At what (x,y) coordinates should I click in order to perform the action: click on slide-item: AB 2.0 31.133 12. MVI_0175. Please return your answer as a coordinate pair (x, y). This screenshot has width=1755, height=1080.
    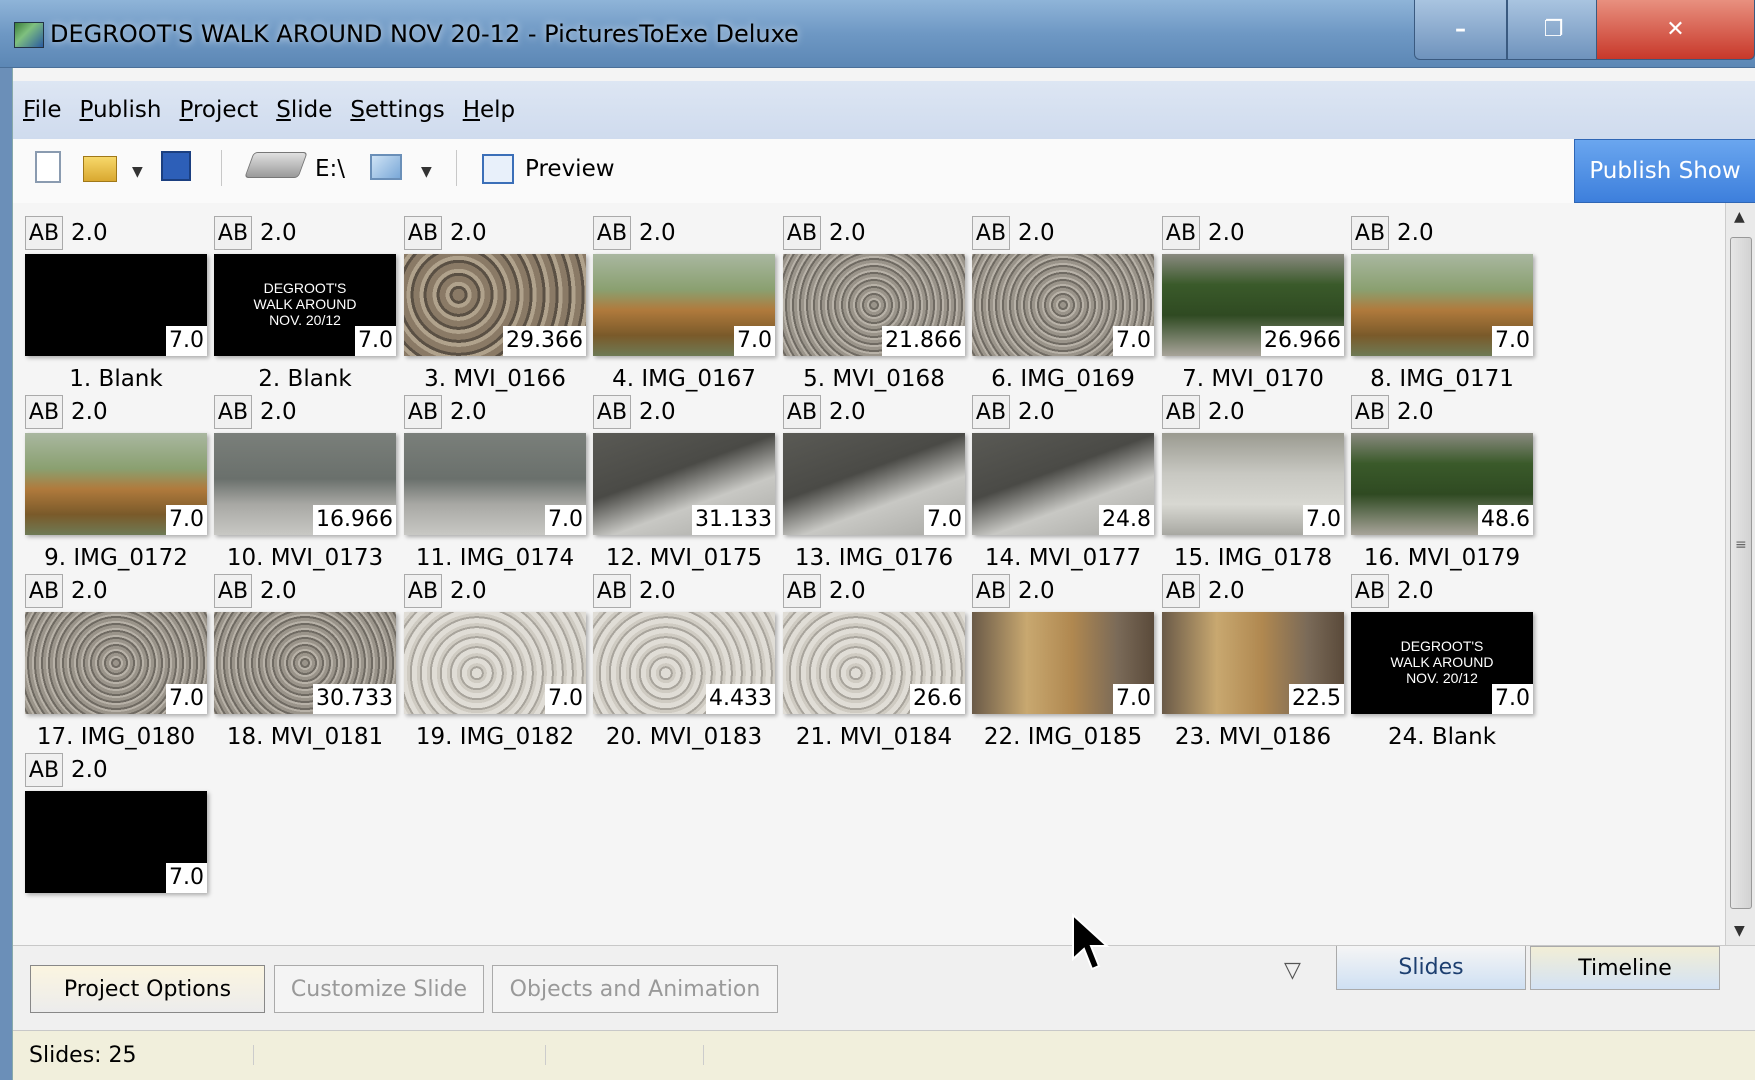
    Looking at the image, I should click on (688, 488).